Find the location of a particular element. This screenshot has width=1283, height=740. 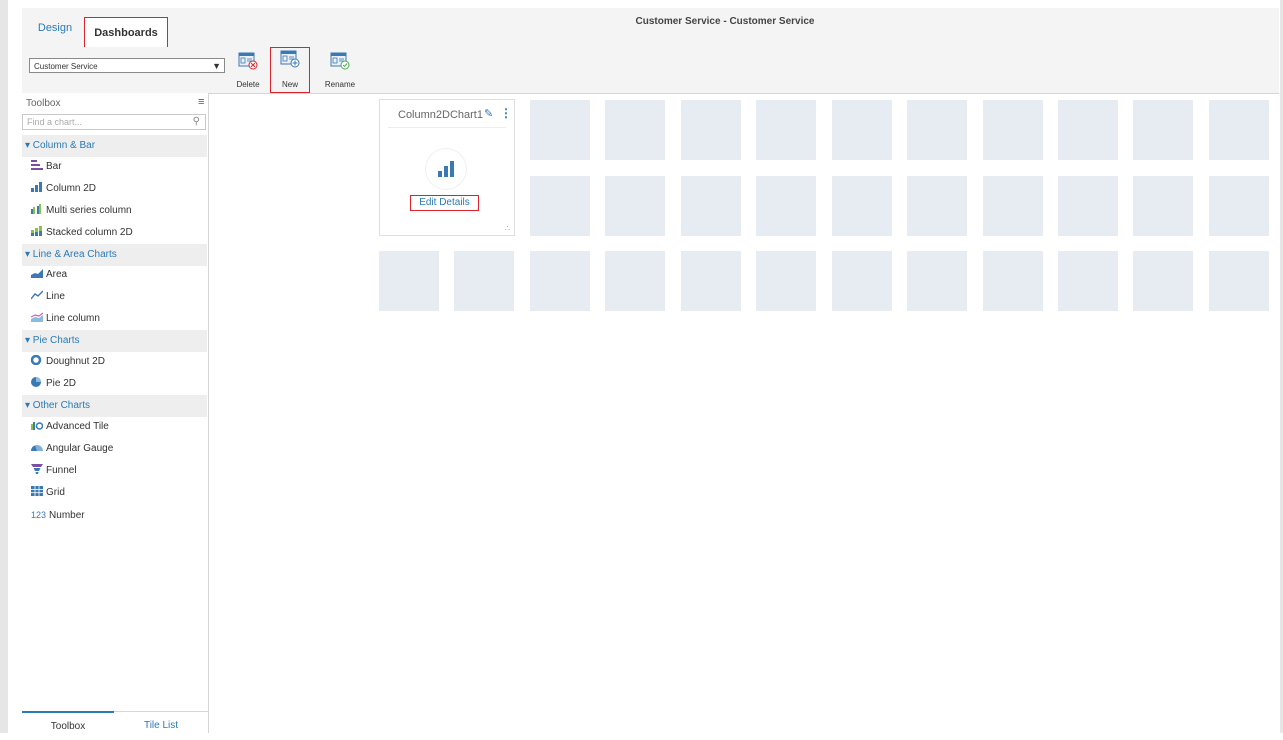

toolbox-item-stacked-column-2d: Stacked column 2D is located at coordinates (82, 233).